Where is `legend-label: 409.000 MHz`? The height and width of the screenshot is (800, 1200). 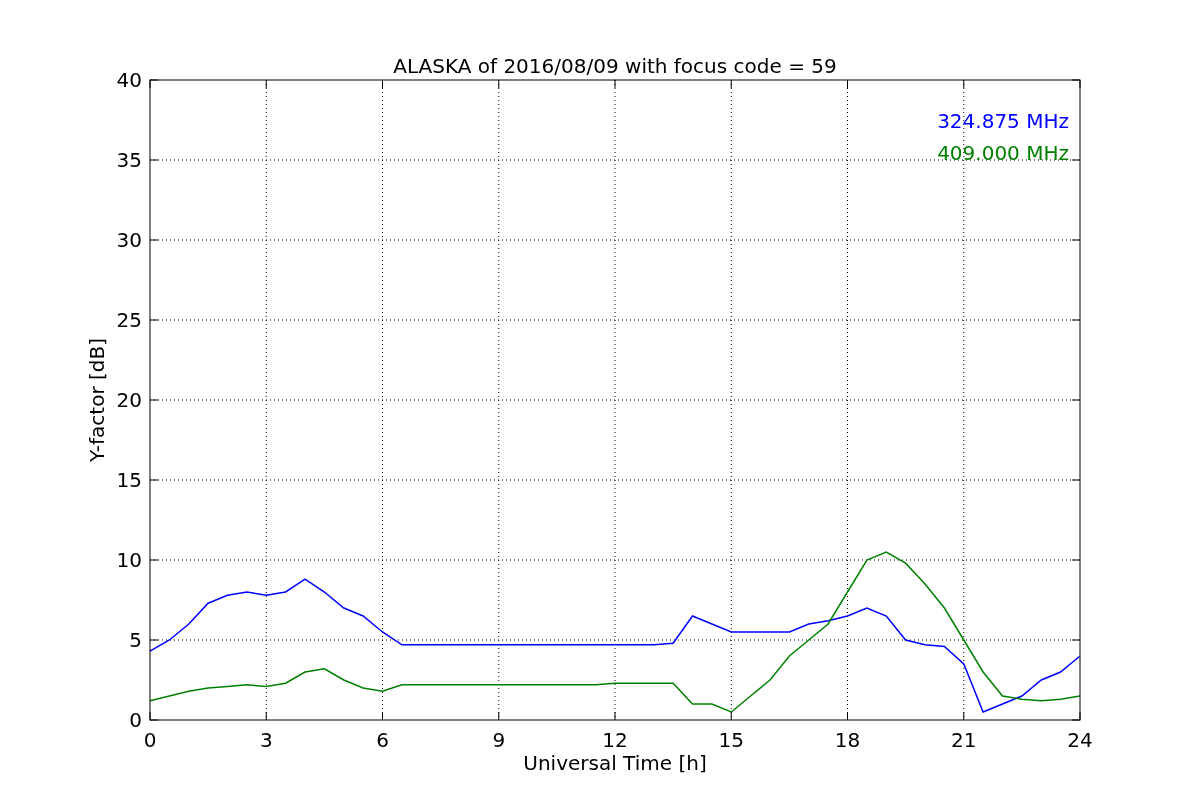 legend-label: 409.000 MHz is located at coordinates (1003, 153).